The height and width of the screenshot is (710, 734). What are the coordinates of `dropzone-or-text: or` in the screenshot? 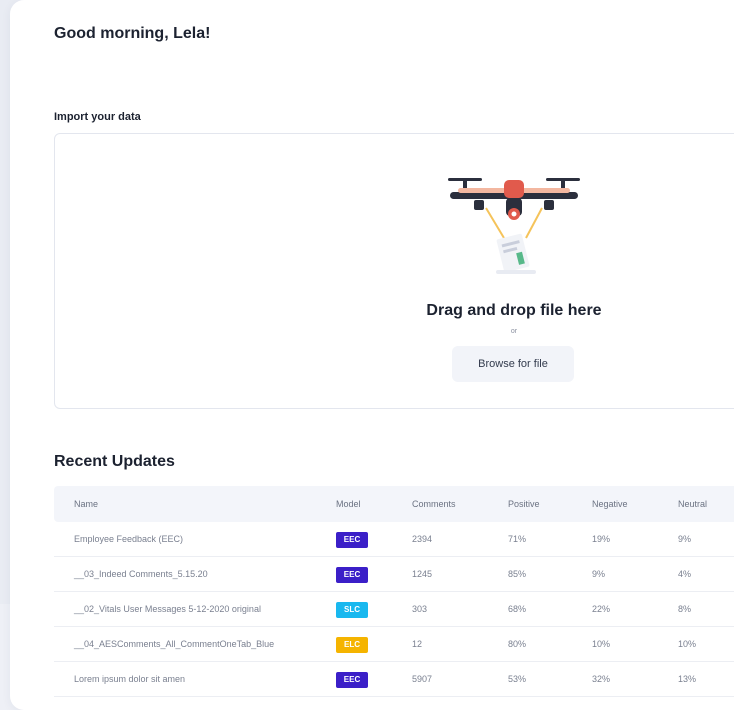 It's located at (514, 331).